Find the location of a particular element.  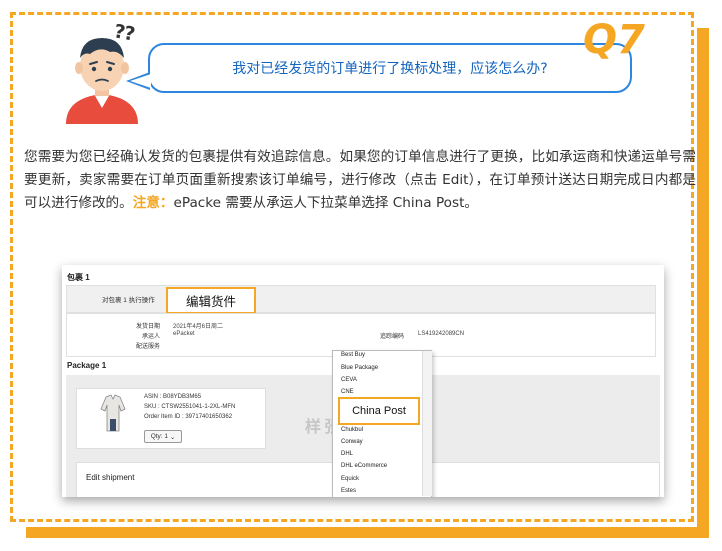

carrier-option: Equick is located at coordinates (350, 479).